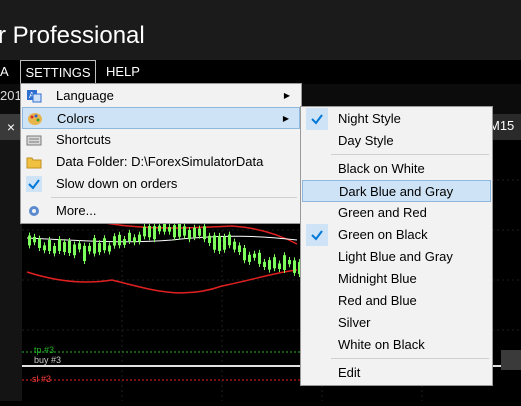 The height and width of the screenshot is (406, 521). I want to click on keyboard-icon, so click(34, 140).